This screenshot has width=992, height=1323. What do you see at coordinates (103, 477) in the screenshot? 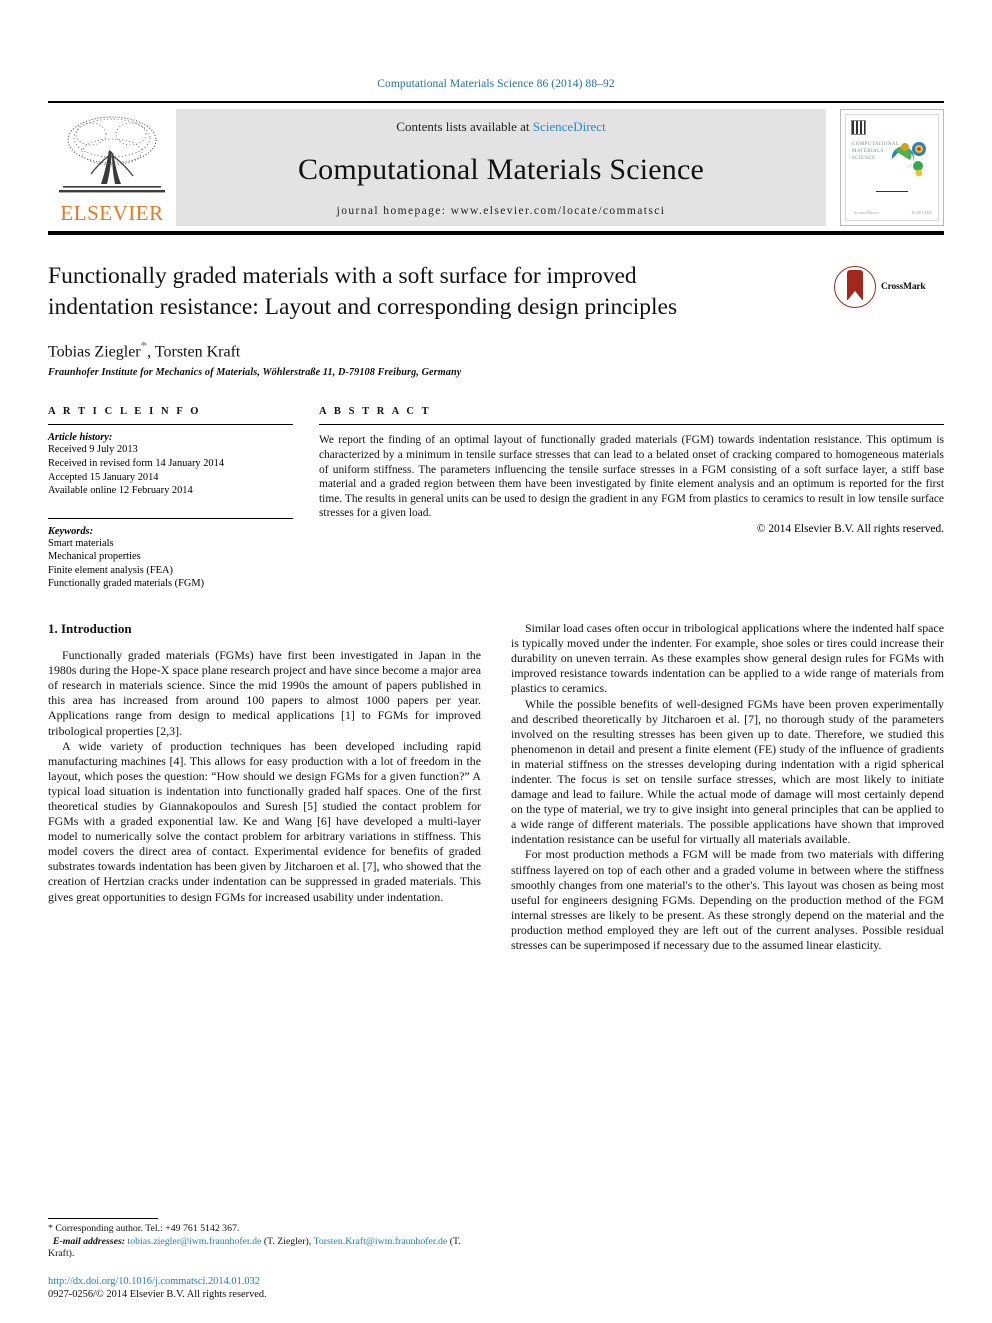
I see `history-item: Accepted 15 January 2014` at bounding box center [103, 477].